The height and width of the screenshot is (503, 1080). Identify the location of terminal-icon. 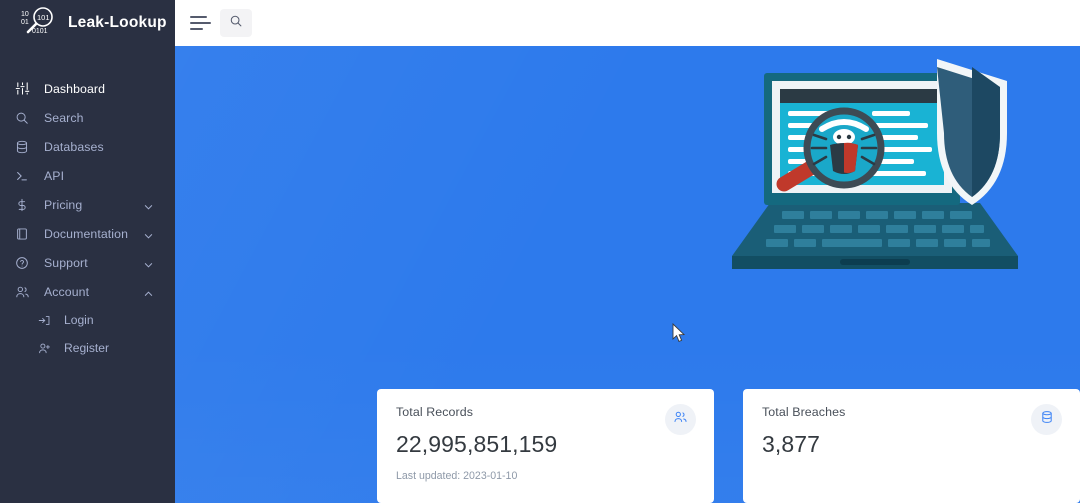
(25, 176).